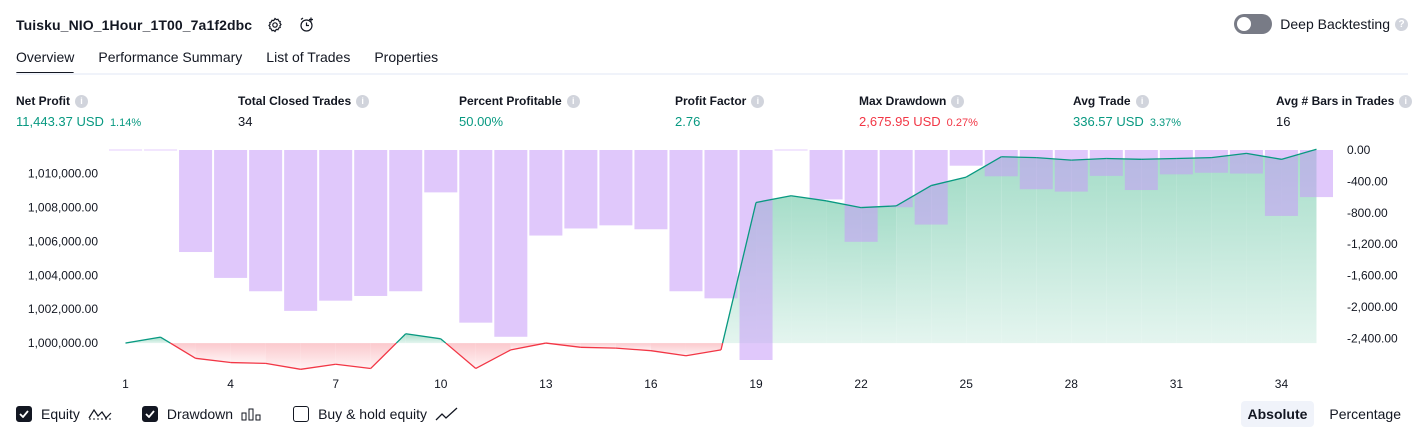  Describe the element at coordinates (712, 74) in the screenshot. I see `tab-divider` at that location.